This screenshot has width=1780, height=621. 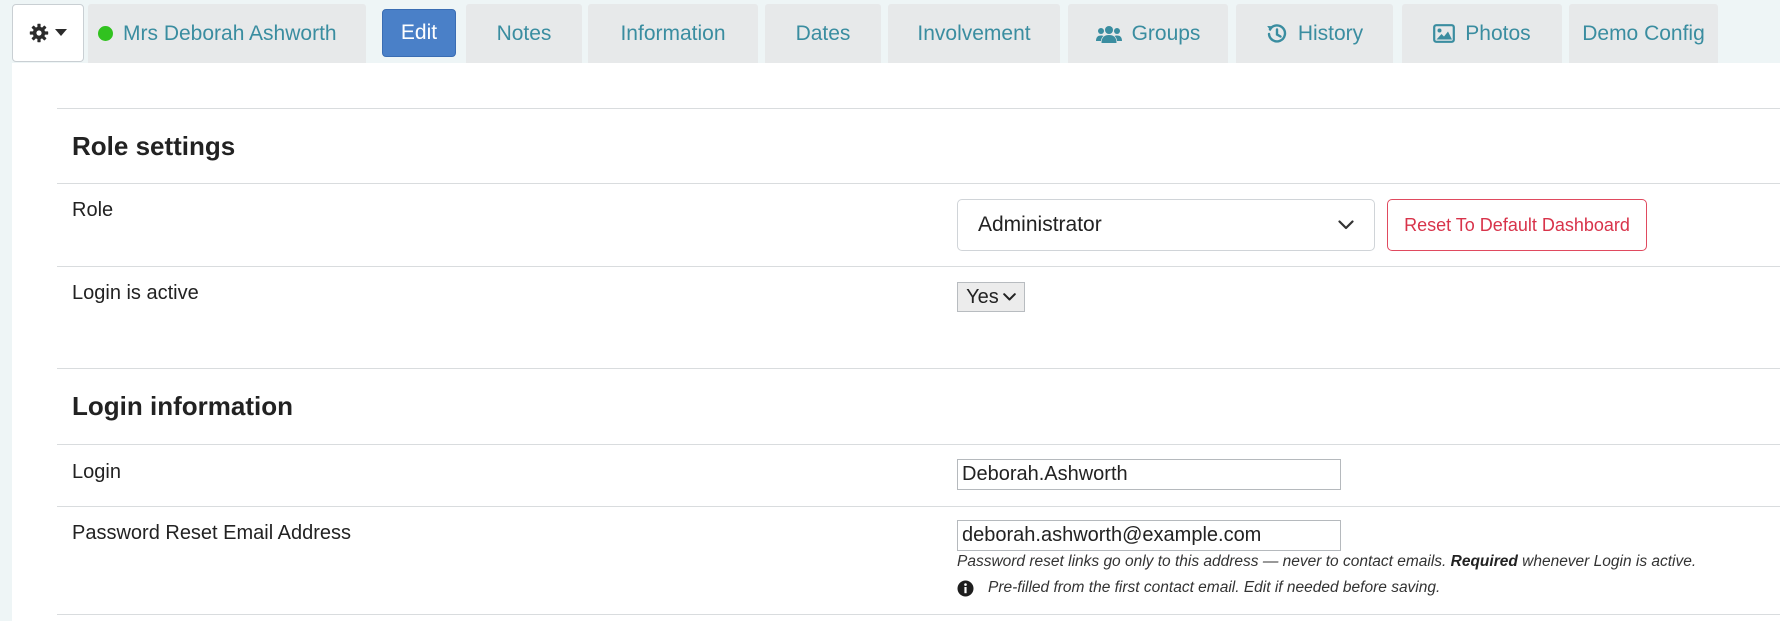 What do you see at coordinates (1149, 535) in the screenshot?
I see `password-reset-email-input` at bounding box center [1149, 535].